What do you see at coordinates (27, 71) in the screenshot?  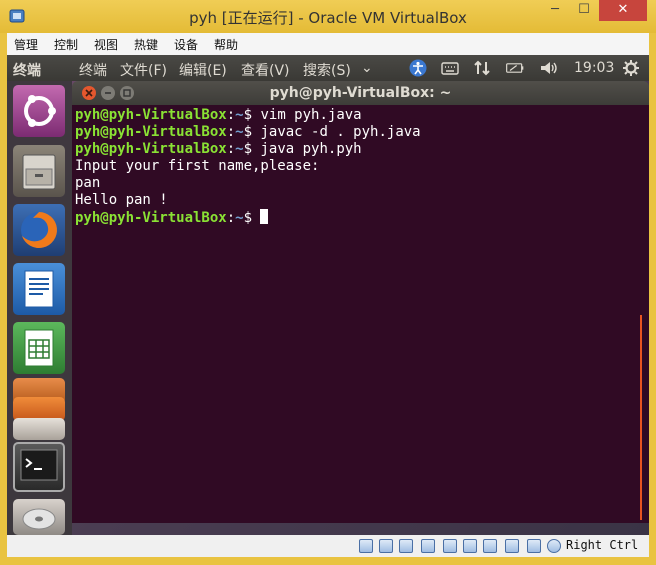 I see `active-app-name: 终端` at bounding box center [27, 71].